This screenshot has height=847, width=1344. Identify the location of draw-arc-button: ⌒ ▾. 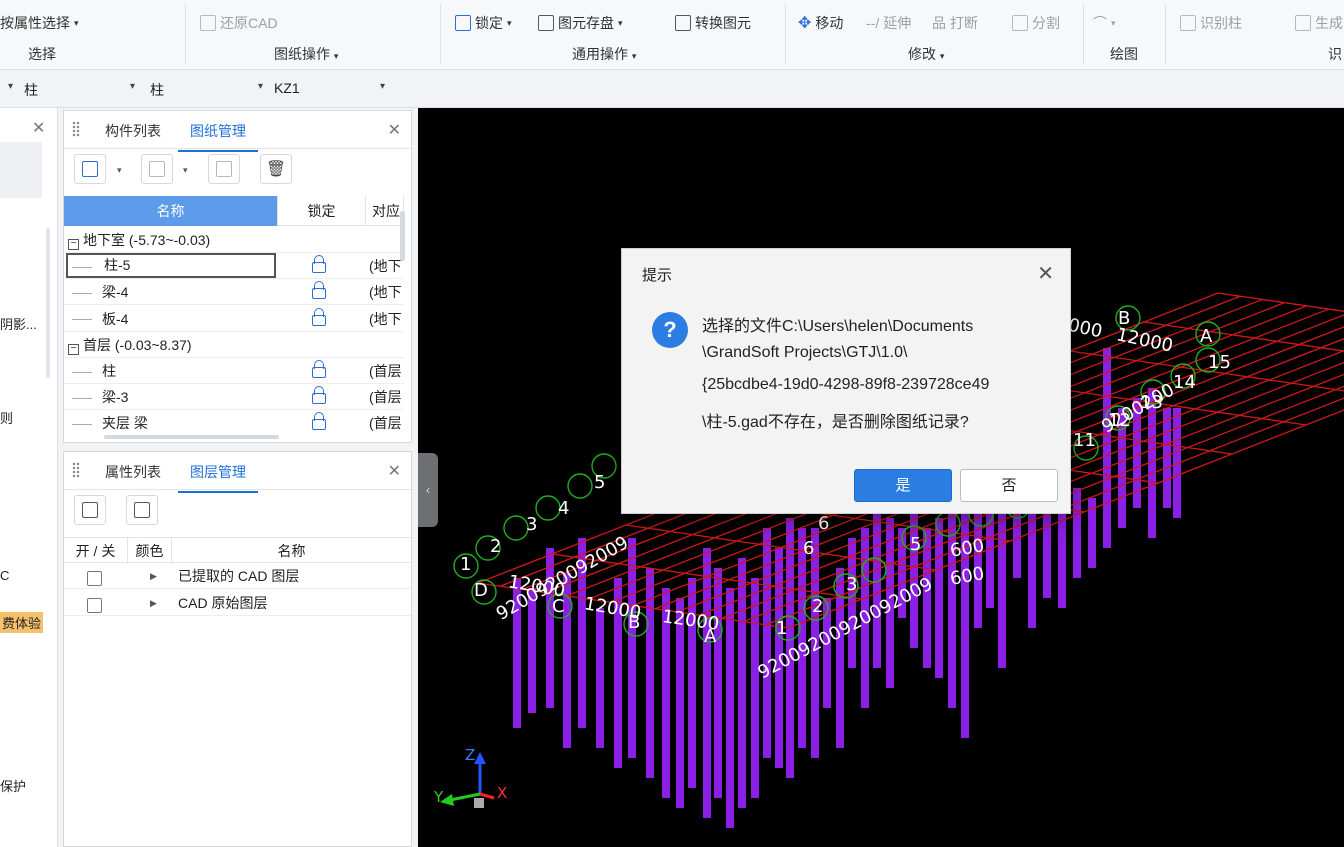
(1104, 23).